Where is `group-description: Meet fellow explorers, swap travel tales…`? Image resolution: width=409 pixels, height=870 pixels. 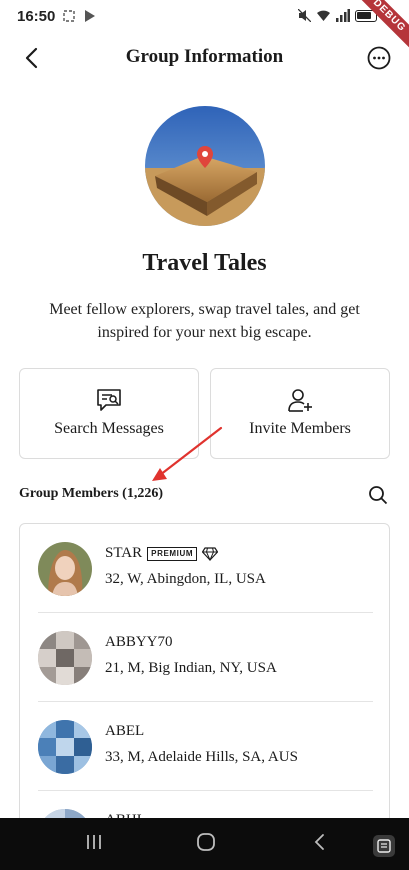 group-description: Meet fellow explorers, swap travel tales… is located at coordinates (204, 321).